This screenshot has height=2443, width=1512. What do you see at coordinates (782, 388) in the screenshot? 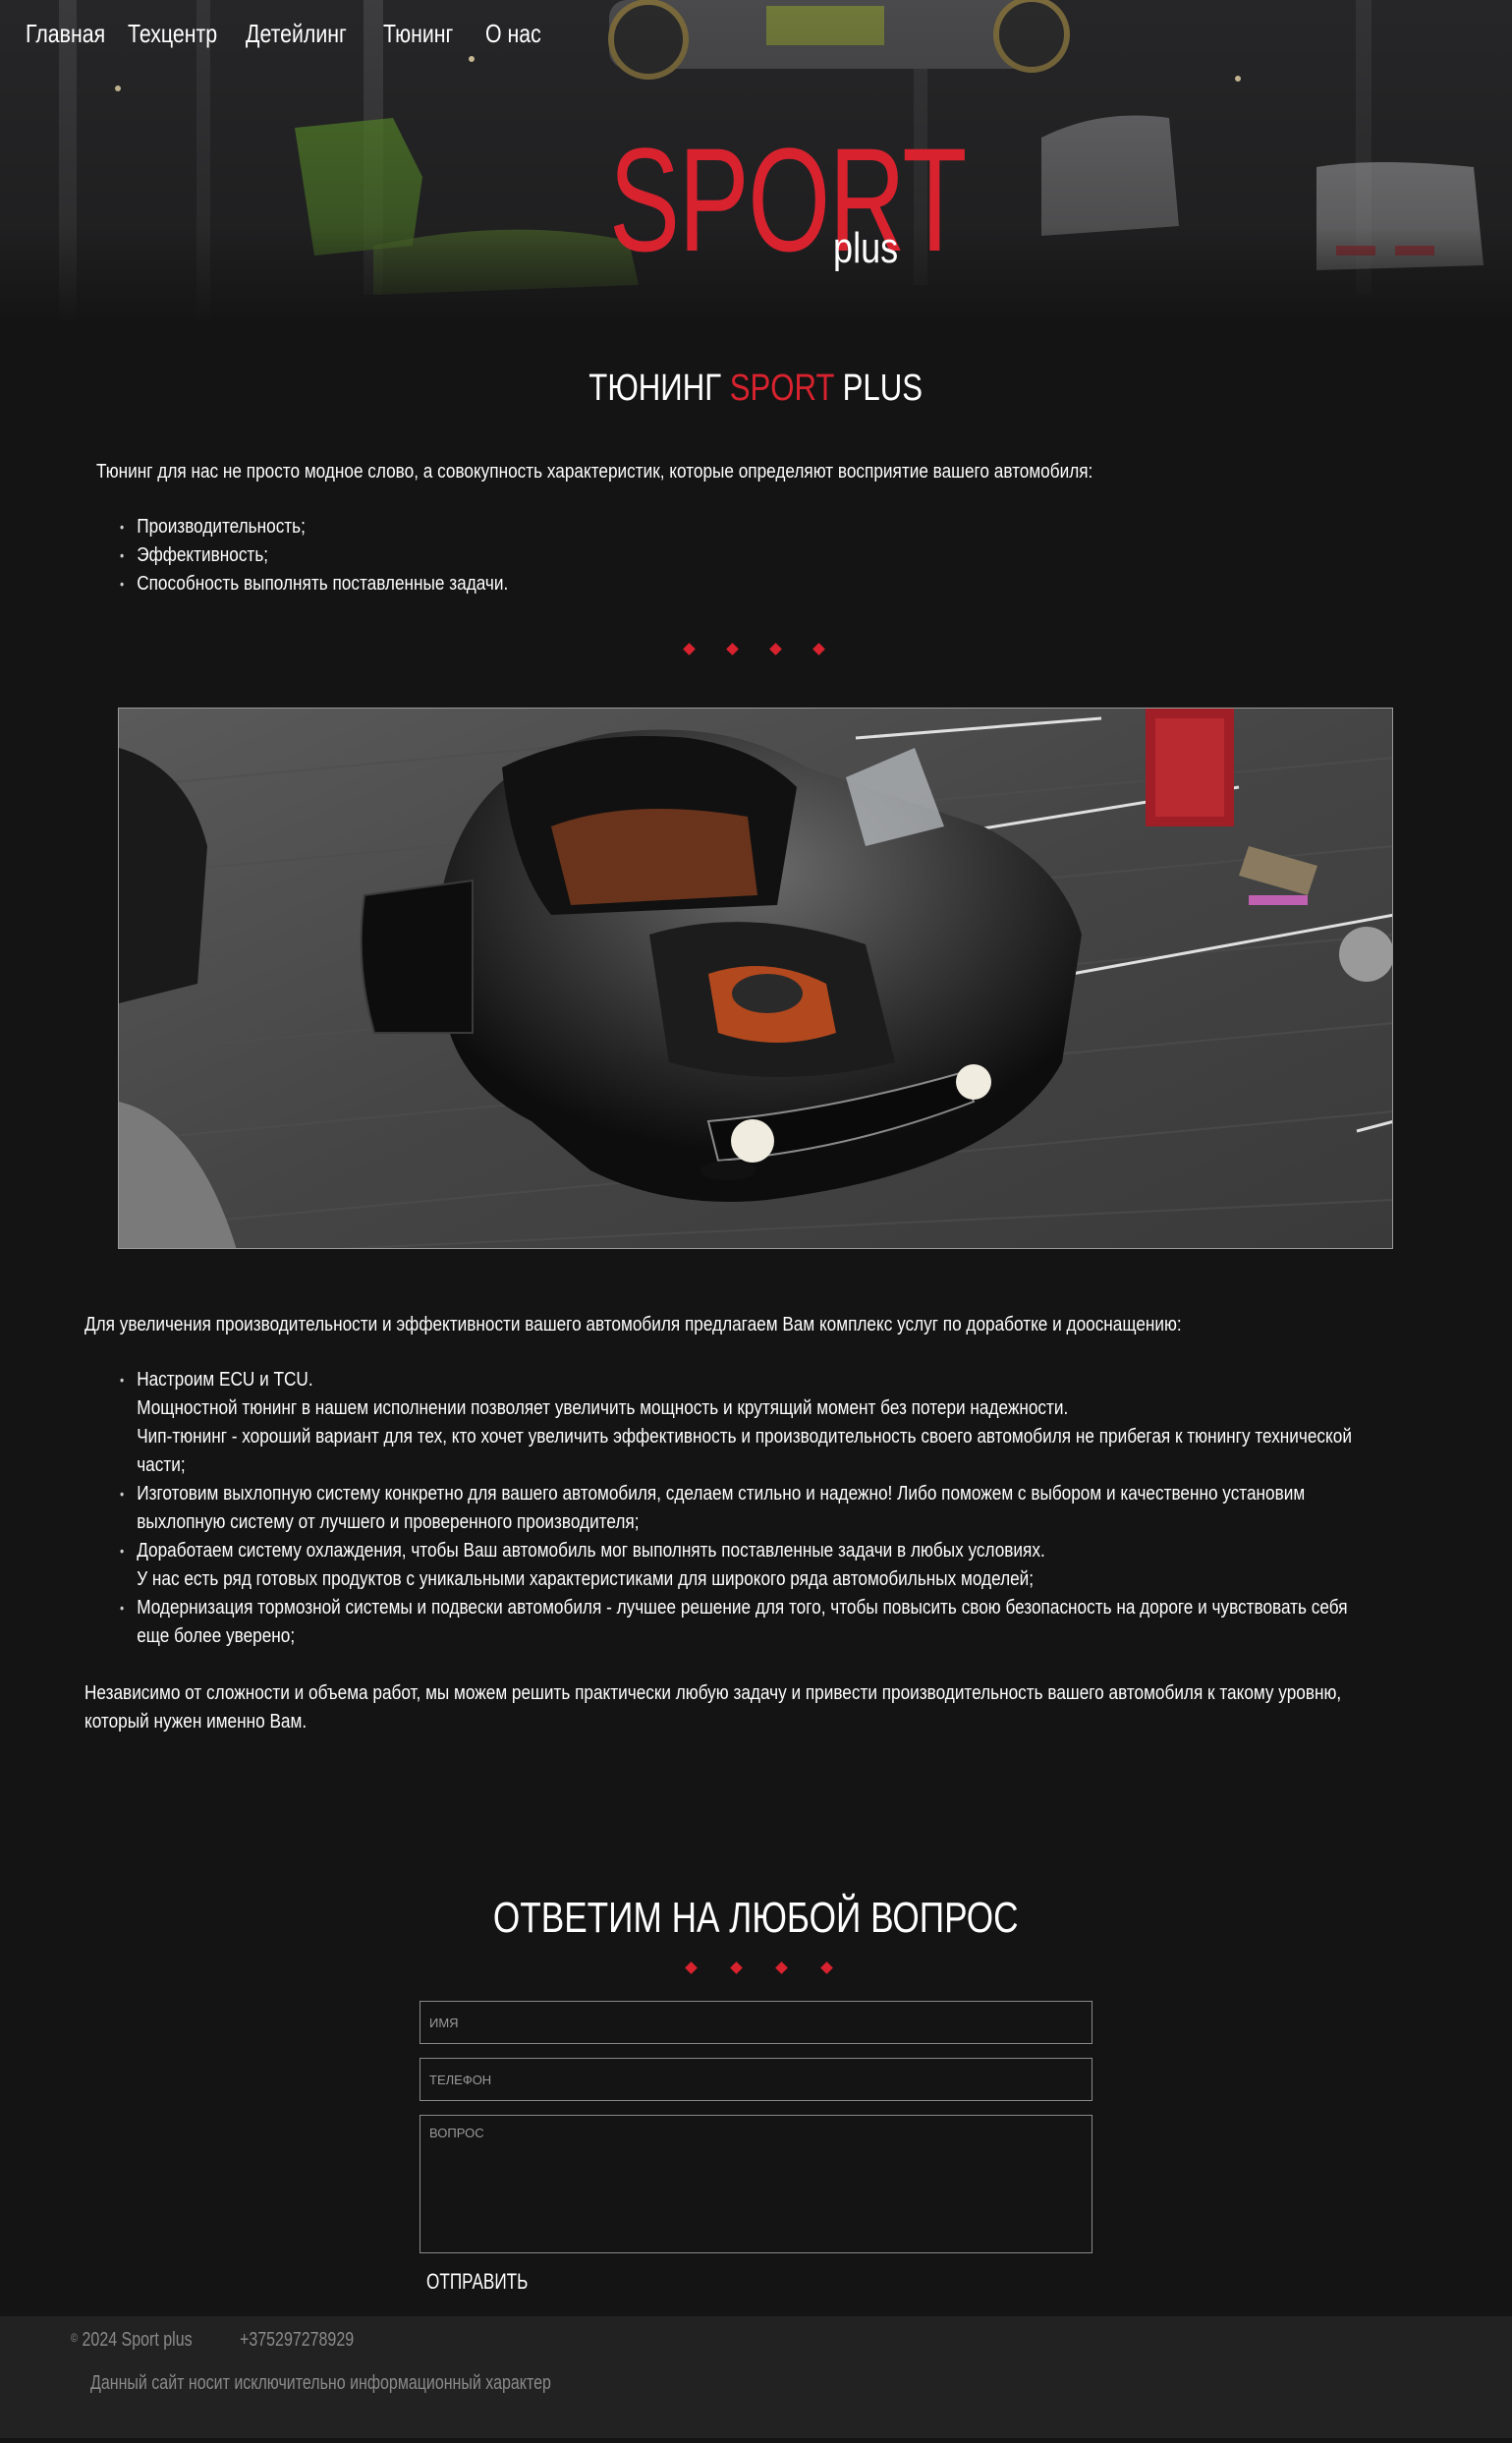
I see `title-accent: SPORT` at bounding box center [782, 388].